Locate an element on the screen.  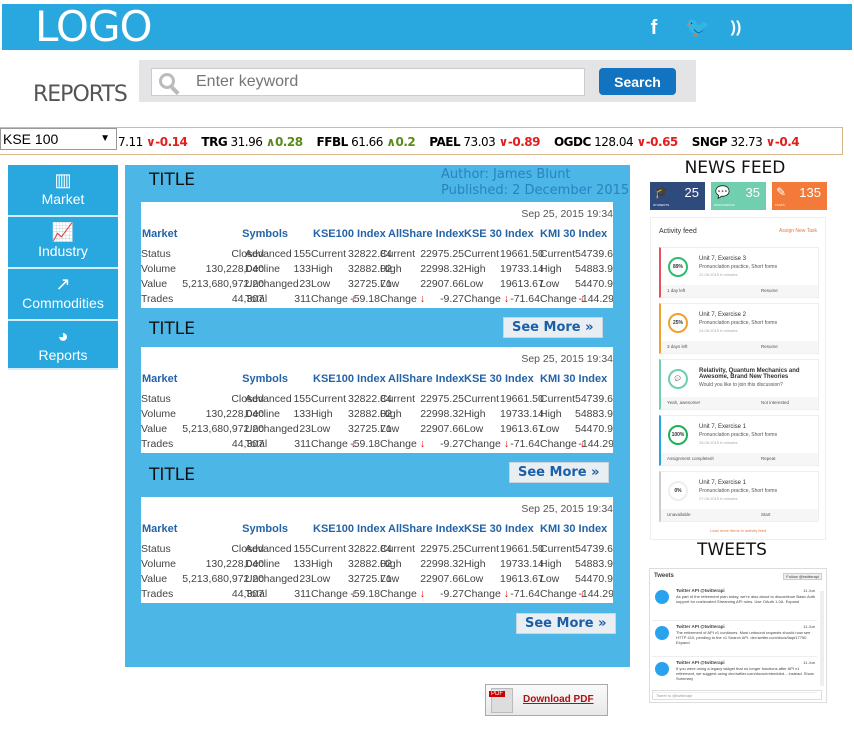
sidebar-item-industry: 📈 Industry is located at coordinates (63, 243).